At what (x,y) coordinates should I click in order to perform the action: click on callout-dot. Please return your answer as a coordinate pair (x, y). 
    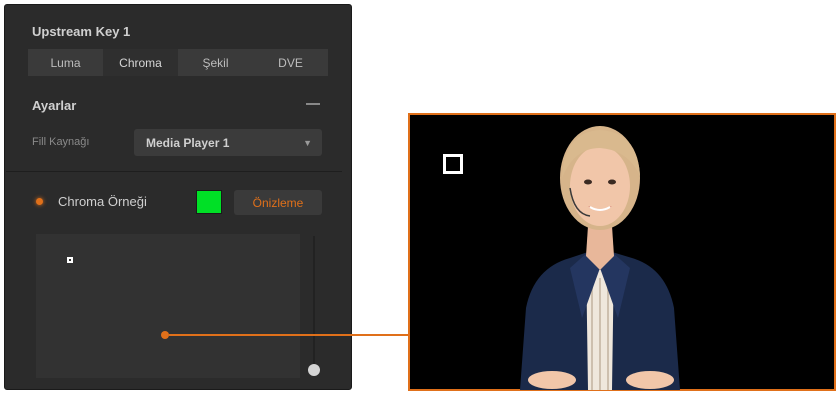
    Looking at the image, I should click on (165, 335).